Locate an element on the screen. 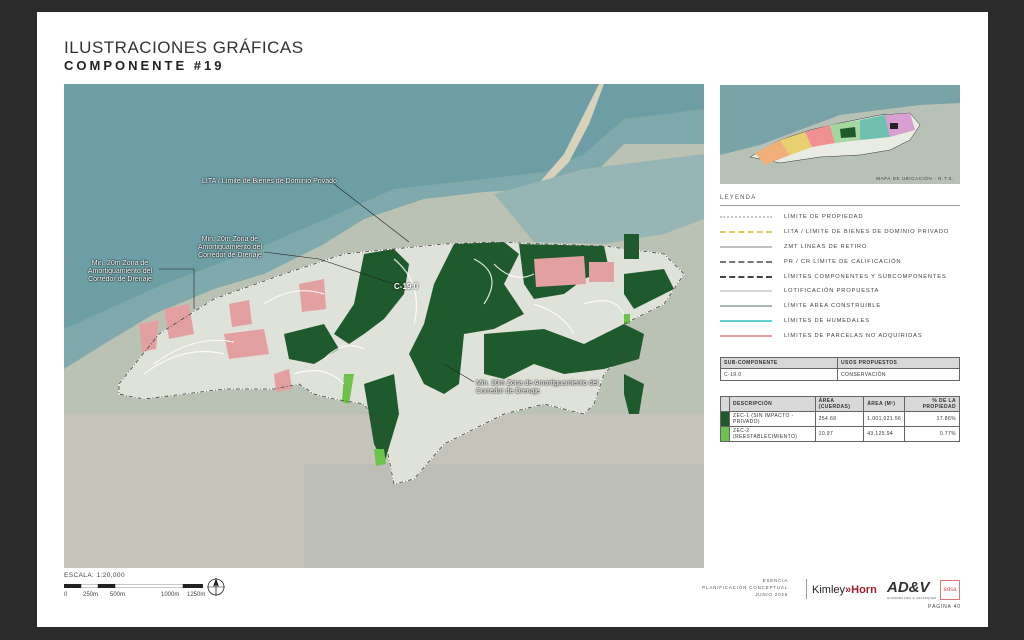  table-cell: 43,125.94 is located at coordinates (884, 434).